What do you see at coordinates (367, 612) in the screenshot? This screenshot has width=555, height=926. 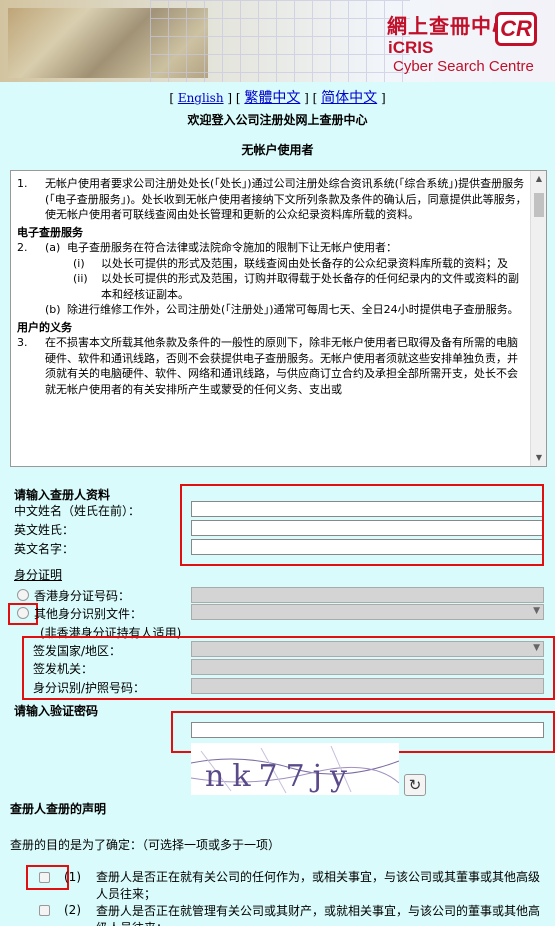 I see `other-id-select: ▼` at bounding box center [367, 612].